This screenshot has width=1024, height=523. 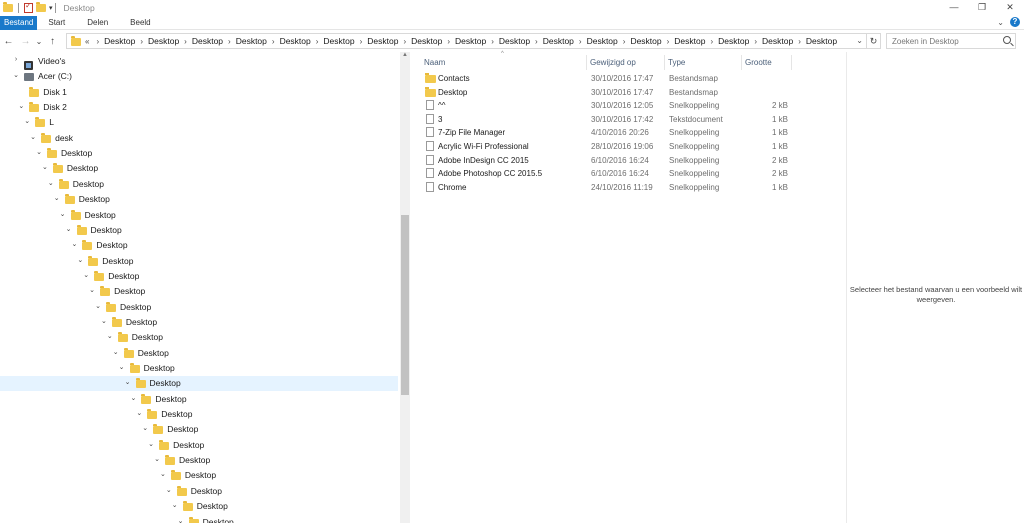 What do you see at coordinates (405, 55) in the screenshot?
I see `scroll-up-icon: ▲` at bounding box center [405, 55].